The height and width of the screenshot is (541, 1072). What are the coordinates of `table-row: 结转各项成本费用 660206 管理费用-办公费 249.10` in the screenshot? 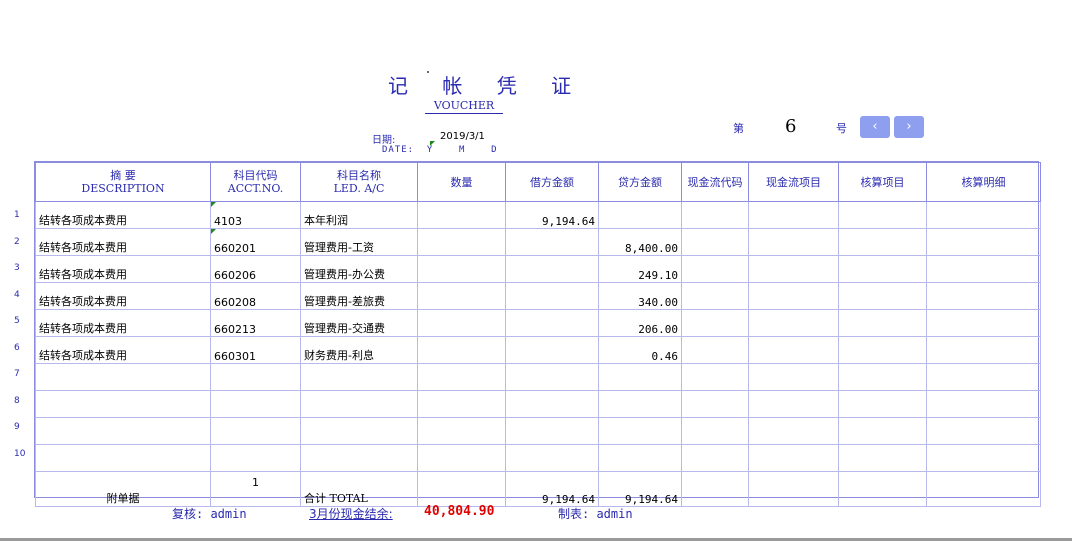 It's located at (538, 269).